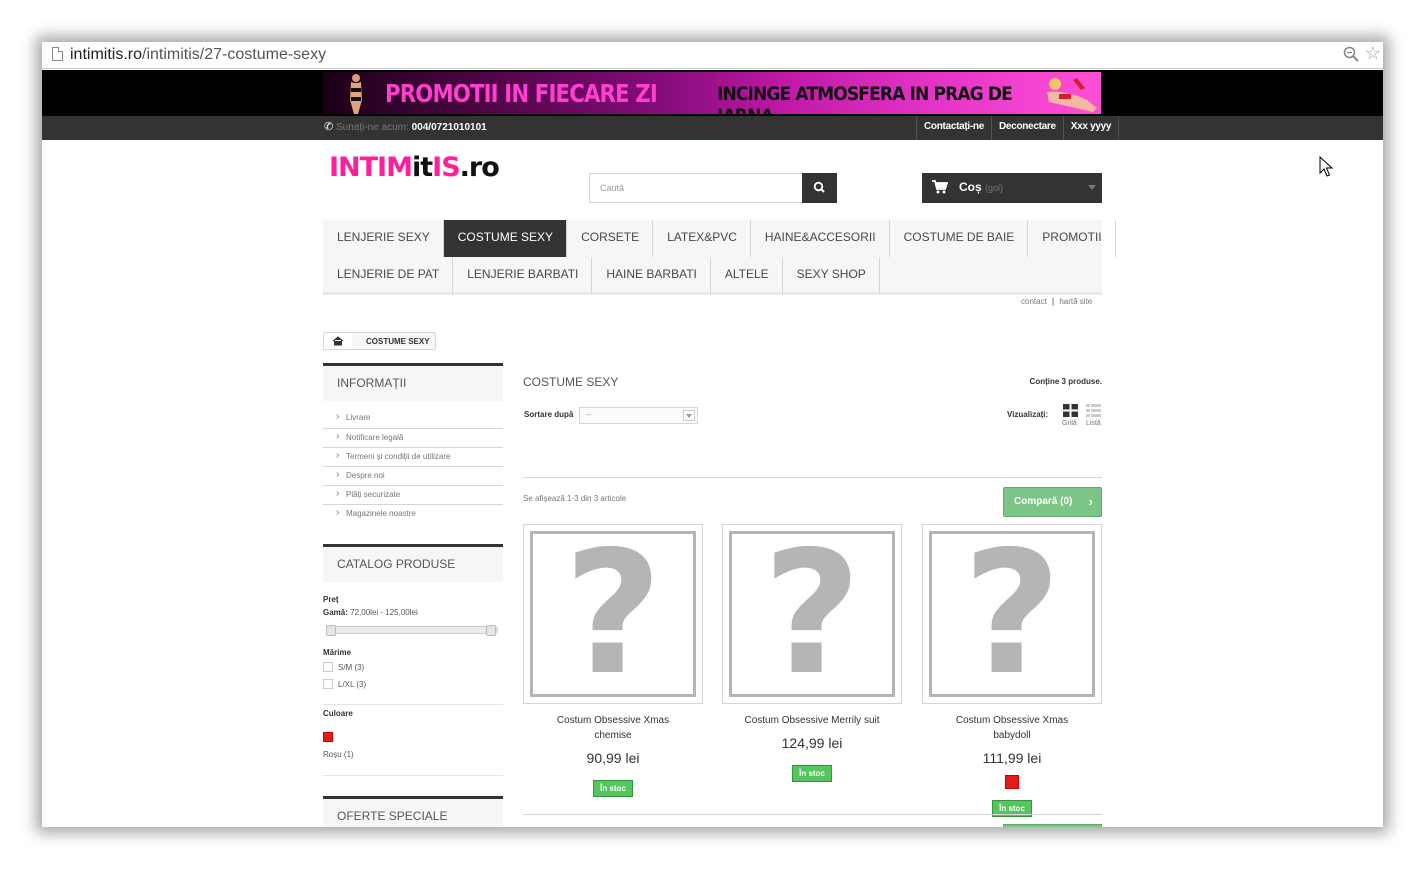 This screenshot has height=869, width=1425. Describe the element at coordinates (1075, 301) in the screenshot. I see `sitemap-link: hartă site` at that location.